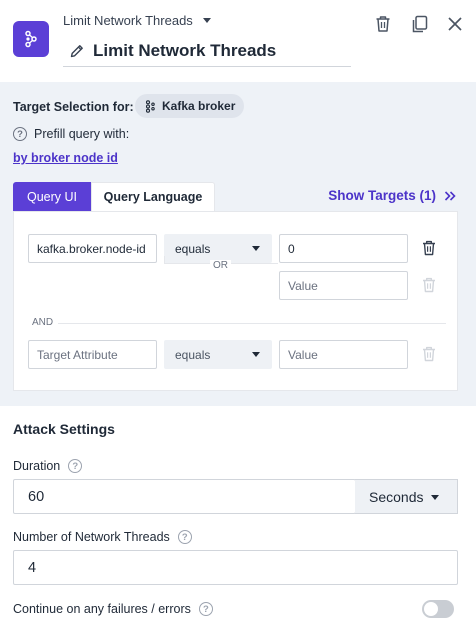  I want to click on target-type-chip: Kafka broker, so click(190, 106).